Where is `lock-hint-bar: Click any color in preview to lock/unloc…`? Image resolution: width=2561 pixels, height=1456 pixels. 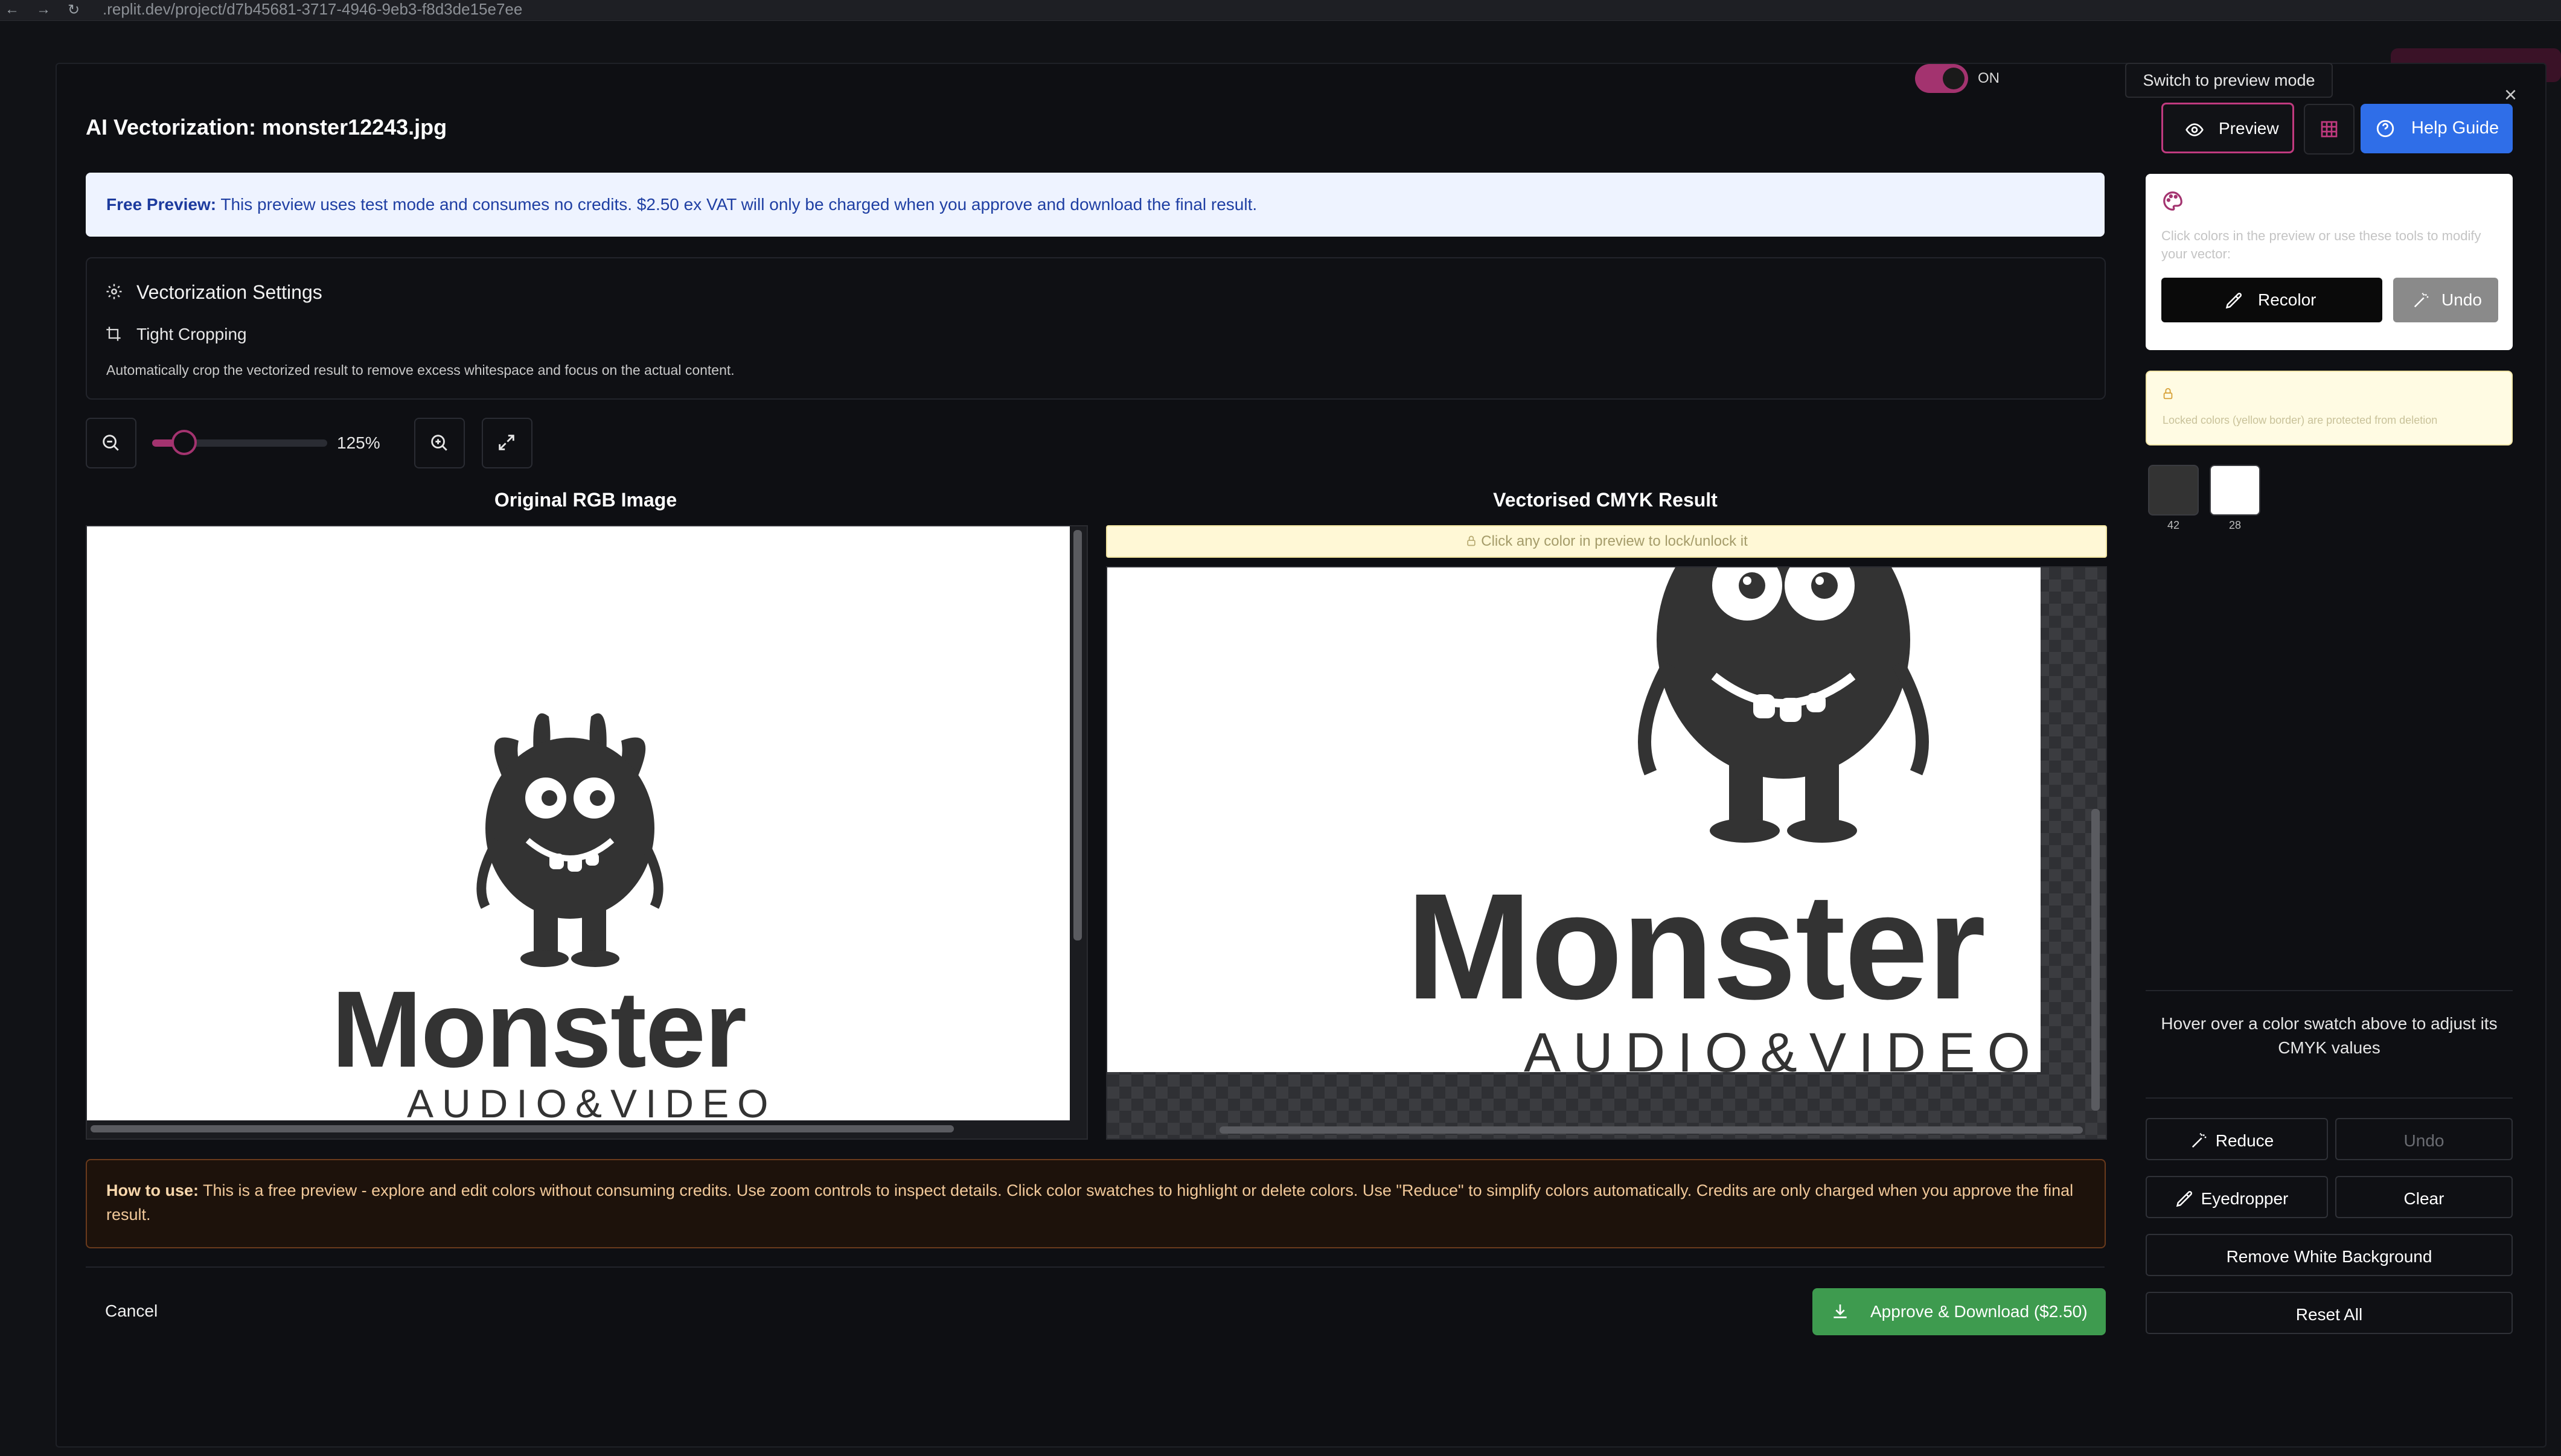 lock-hint-bar: Click any color in preview to lock/unloc… is located at coordinates (1606, 541).